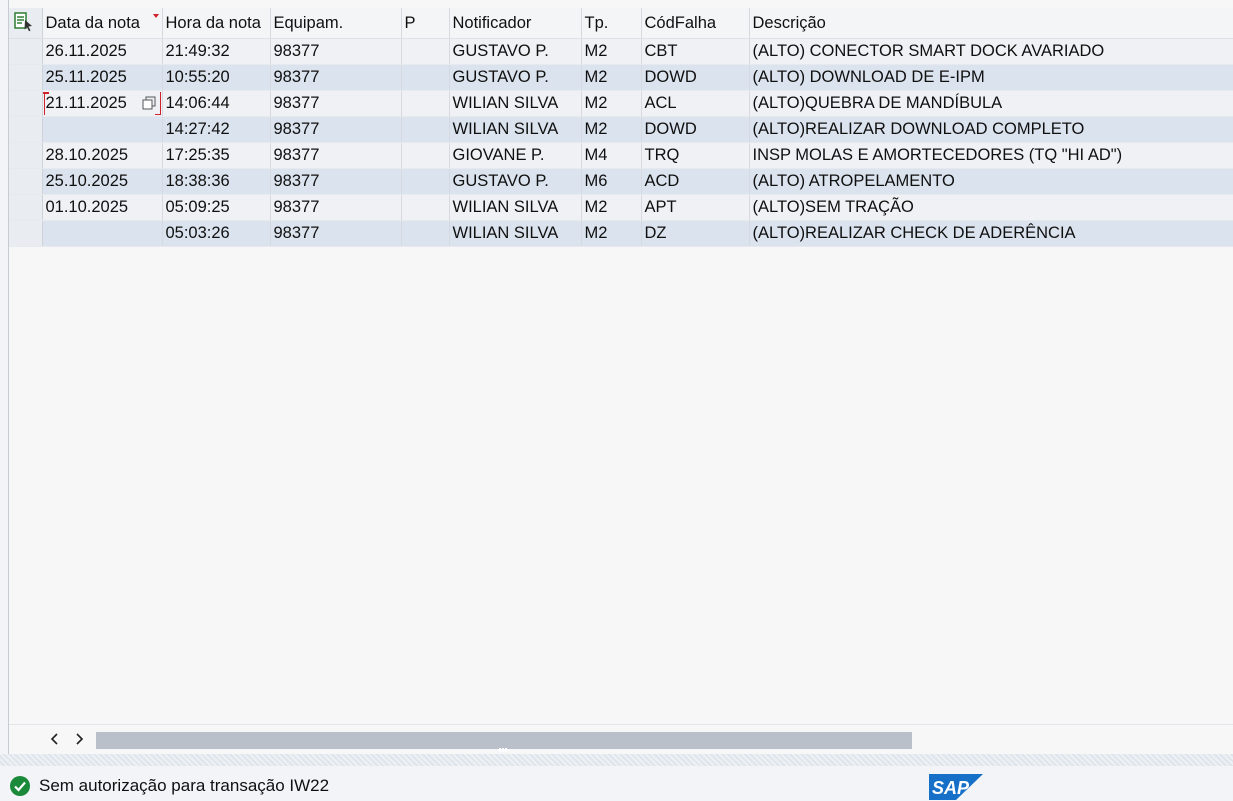 The image size is (1233, 801). I want to click on cell-data-nota: 28.10.2025, so click(102, 155).